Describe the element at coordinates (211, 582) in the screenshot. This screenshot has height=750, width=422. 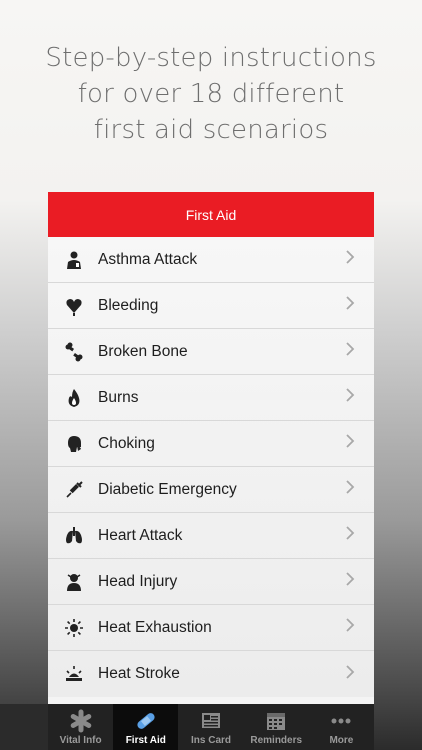
I see `list-item-head-injury: Head Injury` at that location.